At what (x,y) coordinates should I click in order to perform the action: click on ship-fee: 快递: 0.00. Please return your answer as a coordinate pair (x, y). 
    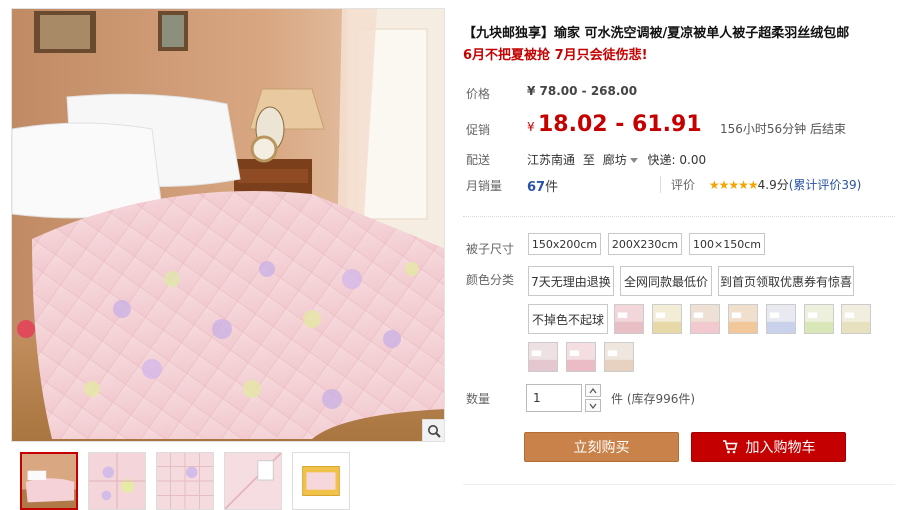
    Looking at the image, I should click on (677, 160).